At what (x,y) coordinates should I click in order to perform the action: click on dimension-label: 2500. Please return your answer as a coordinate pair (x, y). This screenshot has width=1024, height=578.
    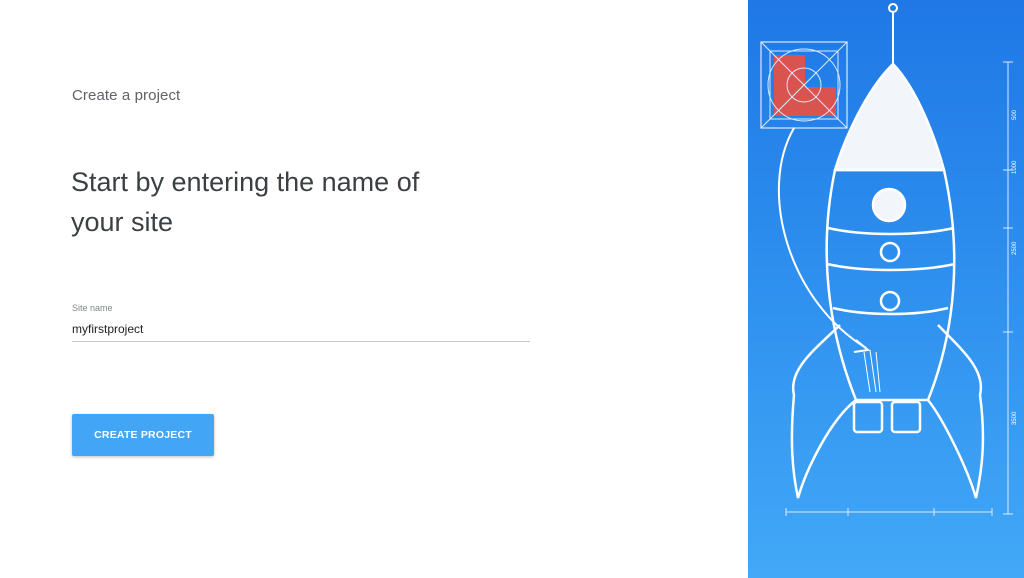
    Looking at the image, I should click on (1015, 248).